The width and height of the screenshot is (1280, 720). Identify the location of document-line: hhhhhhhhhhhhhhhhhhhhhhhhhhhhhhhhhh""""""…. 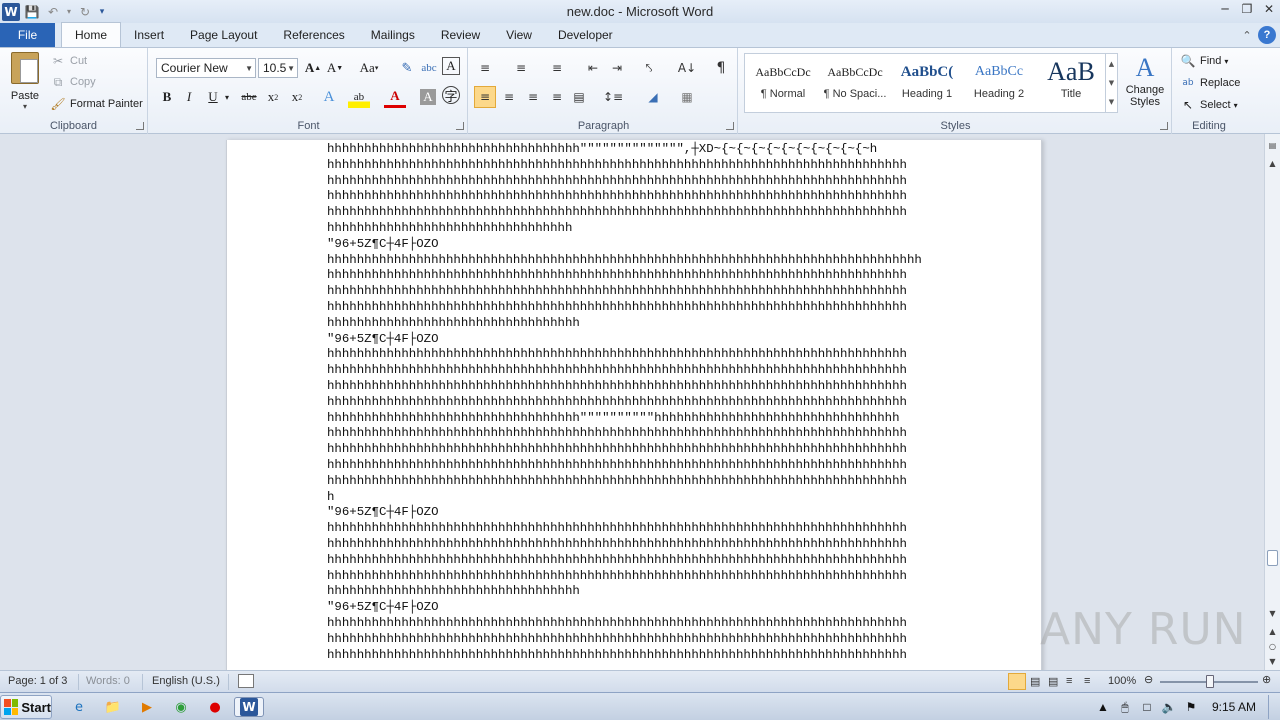
(624, 419).